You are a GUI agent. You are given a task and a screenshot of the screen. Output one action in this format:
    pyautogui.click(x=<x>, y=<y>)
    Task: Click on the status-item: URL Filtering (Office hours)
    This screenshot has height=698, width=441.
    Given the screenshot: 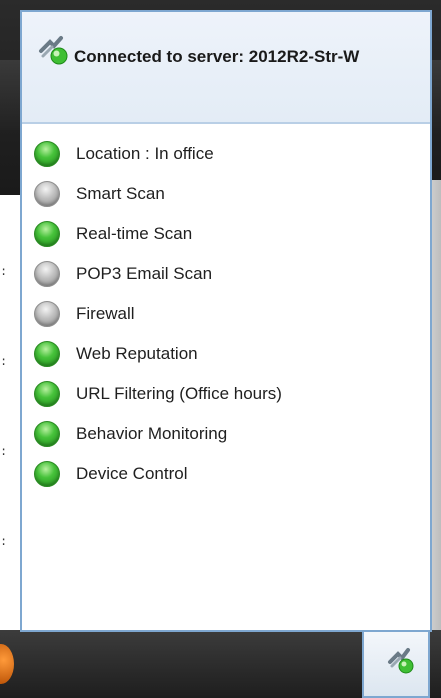 What is the action you would take?
    pyautogui.click(x=229, y=394)
    